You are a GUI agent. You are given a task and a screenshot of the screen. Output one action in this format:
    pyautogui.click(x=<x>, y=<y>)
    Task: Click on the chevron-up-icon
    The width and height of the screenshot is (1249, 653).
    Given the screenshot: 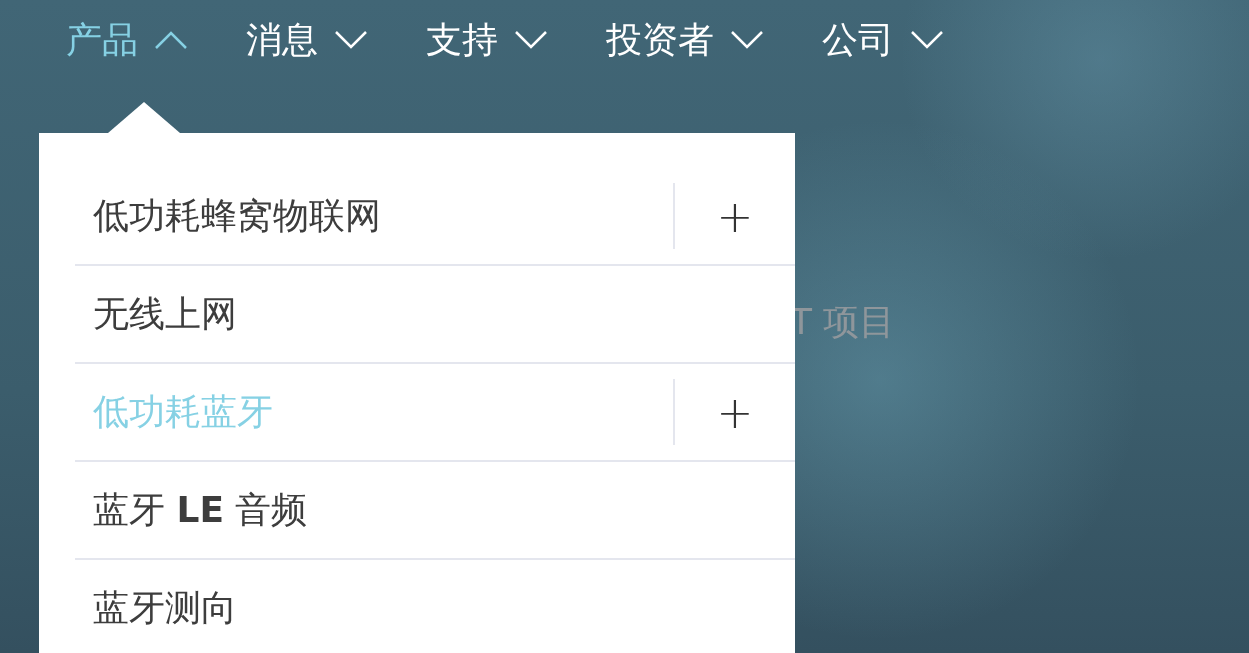 What is the action you would take?
    pyautogui.click(x=171, y=40)
    